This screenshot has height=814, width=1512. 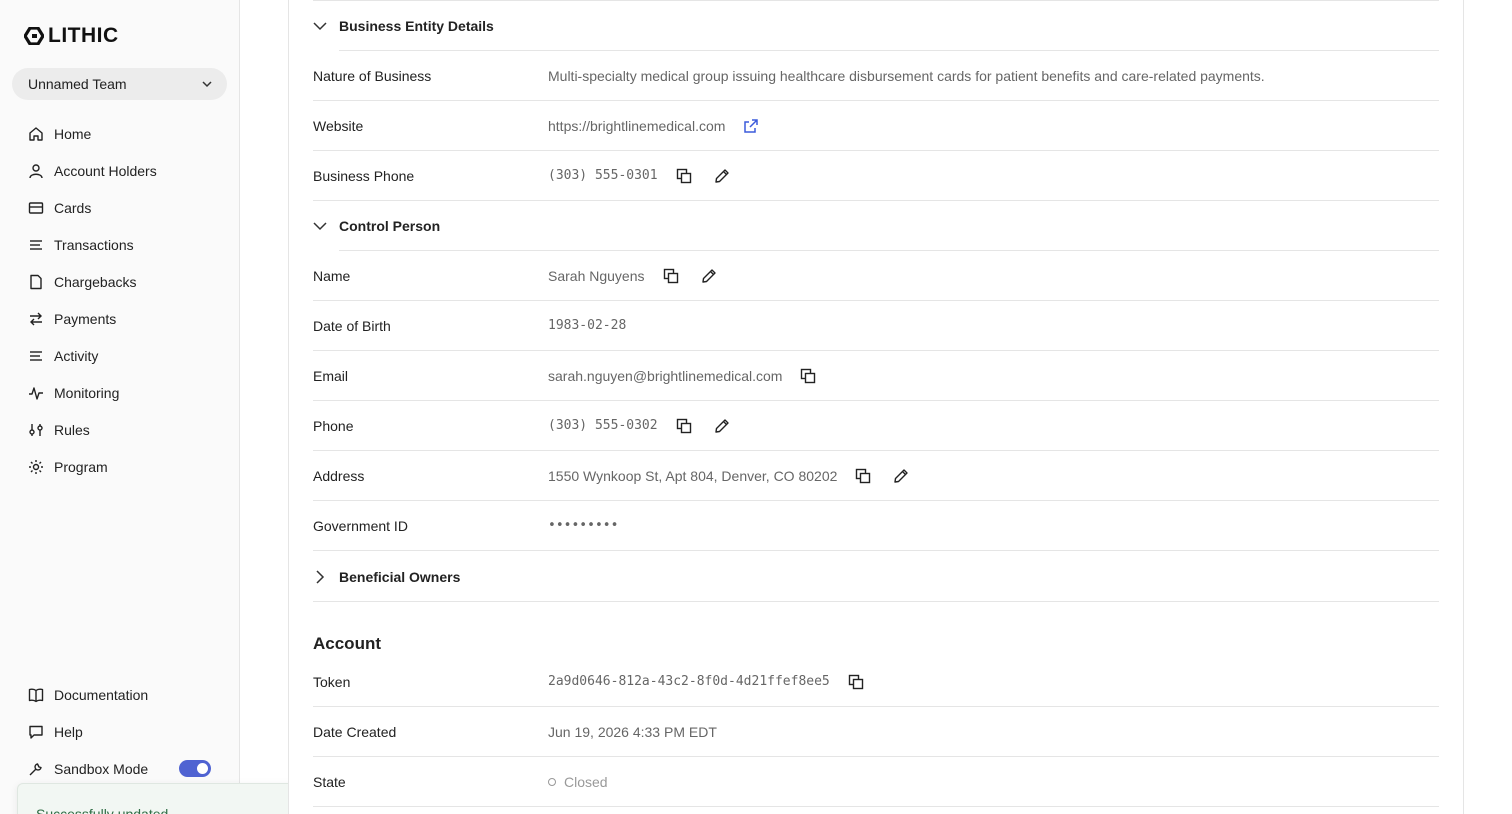 I want to click on field-label: Email, so click(x=331, y=375).